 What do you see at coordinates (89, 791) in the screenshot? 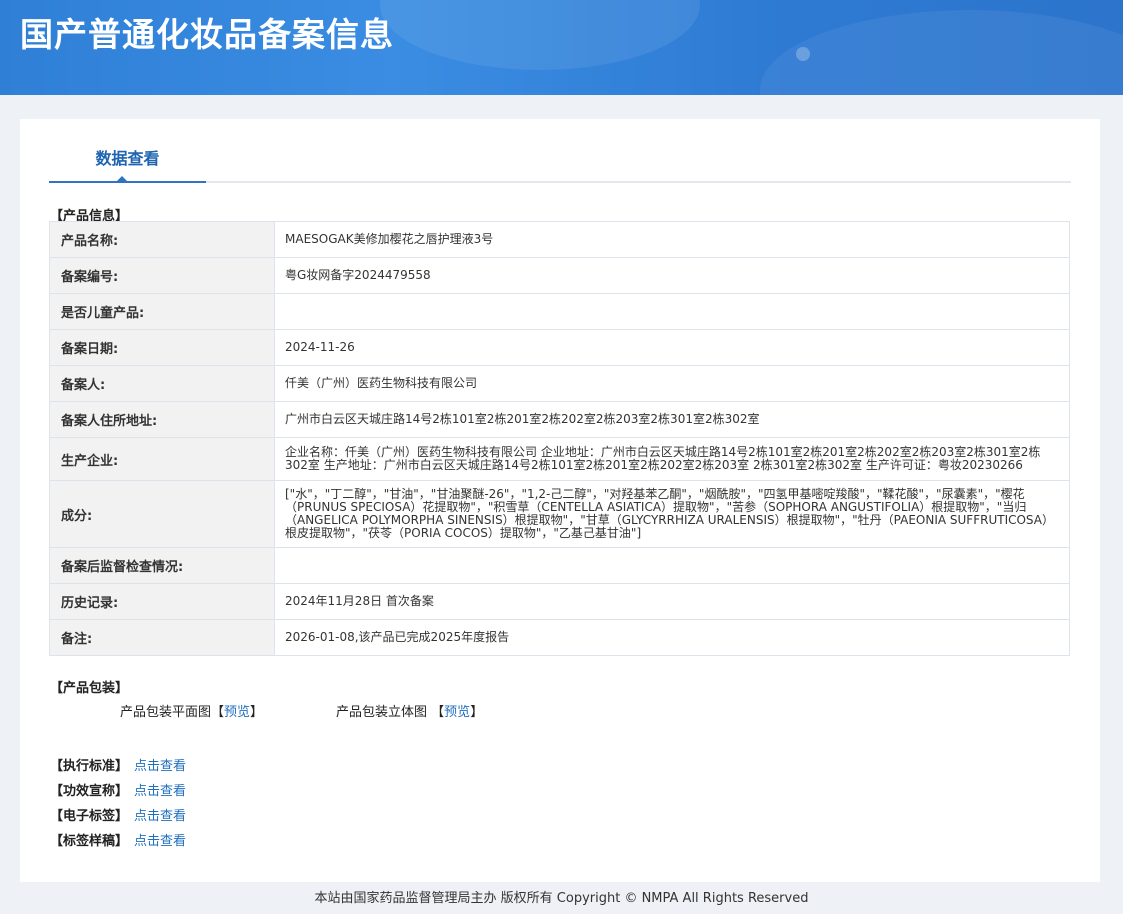
I see `extra-label: 【功效宣称】` at bounding box center [89, 791].